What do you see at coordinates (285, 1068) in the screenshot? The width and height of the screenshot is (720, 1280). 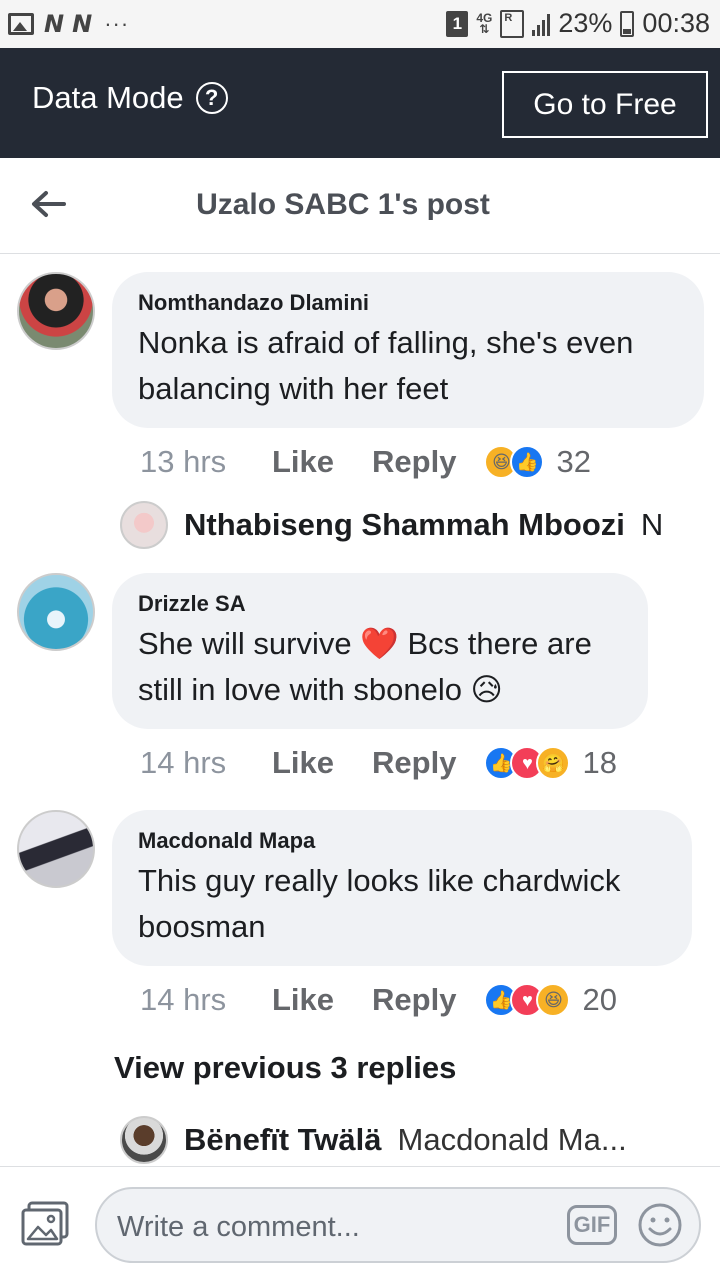 I see `view-previous-replies-link: View previous 3 replies` at bounding box center [285, 1068].